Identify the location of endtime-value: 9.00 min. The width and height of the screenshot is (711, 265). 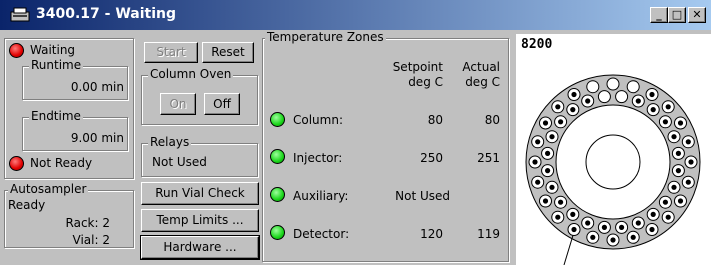
(97, 138).